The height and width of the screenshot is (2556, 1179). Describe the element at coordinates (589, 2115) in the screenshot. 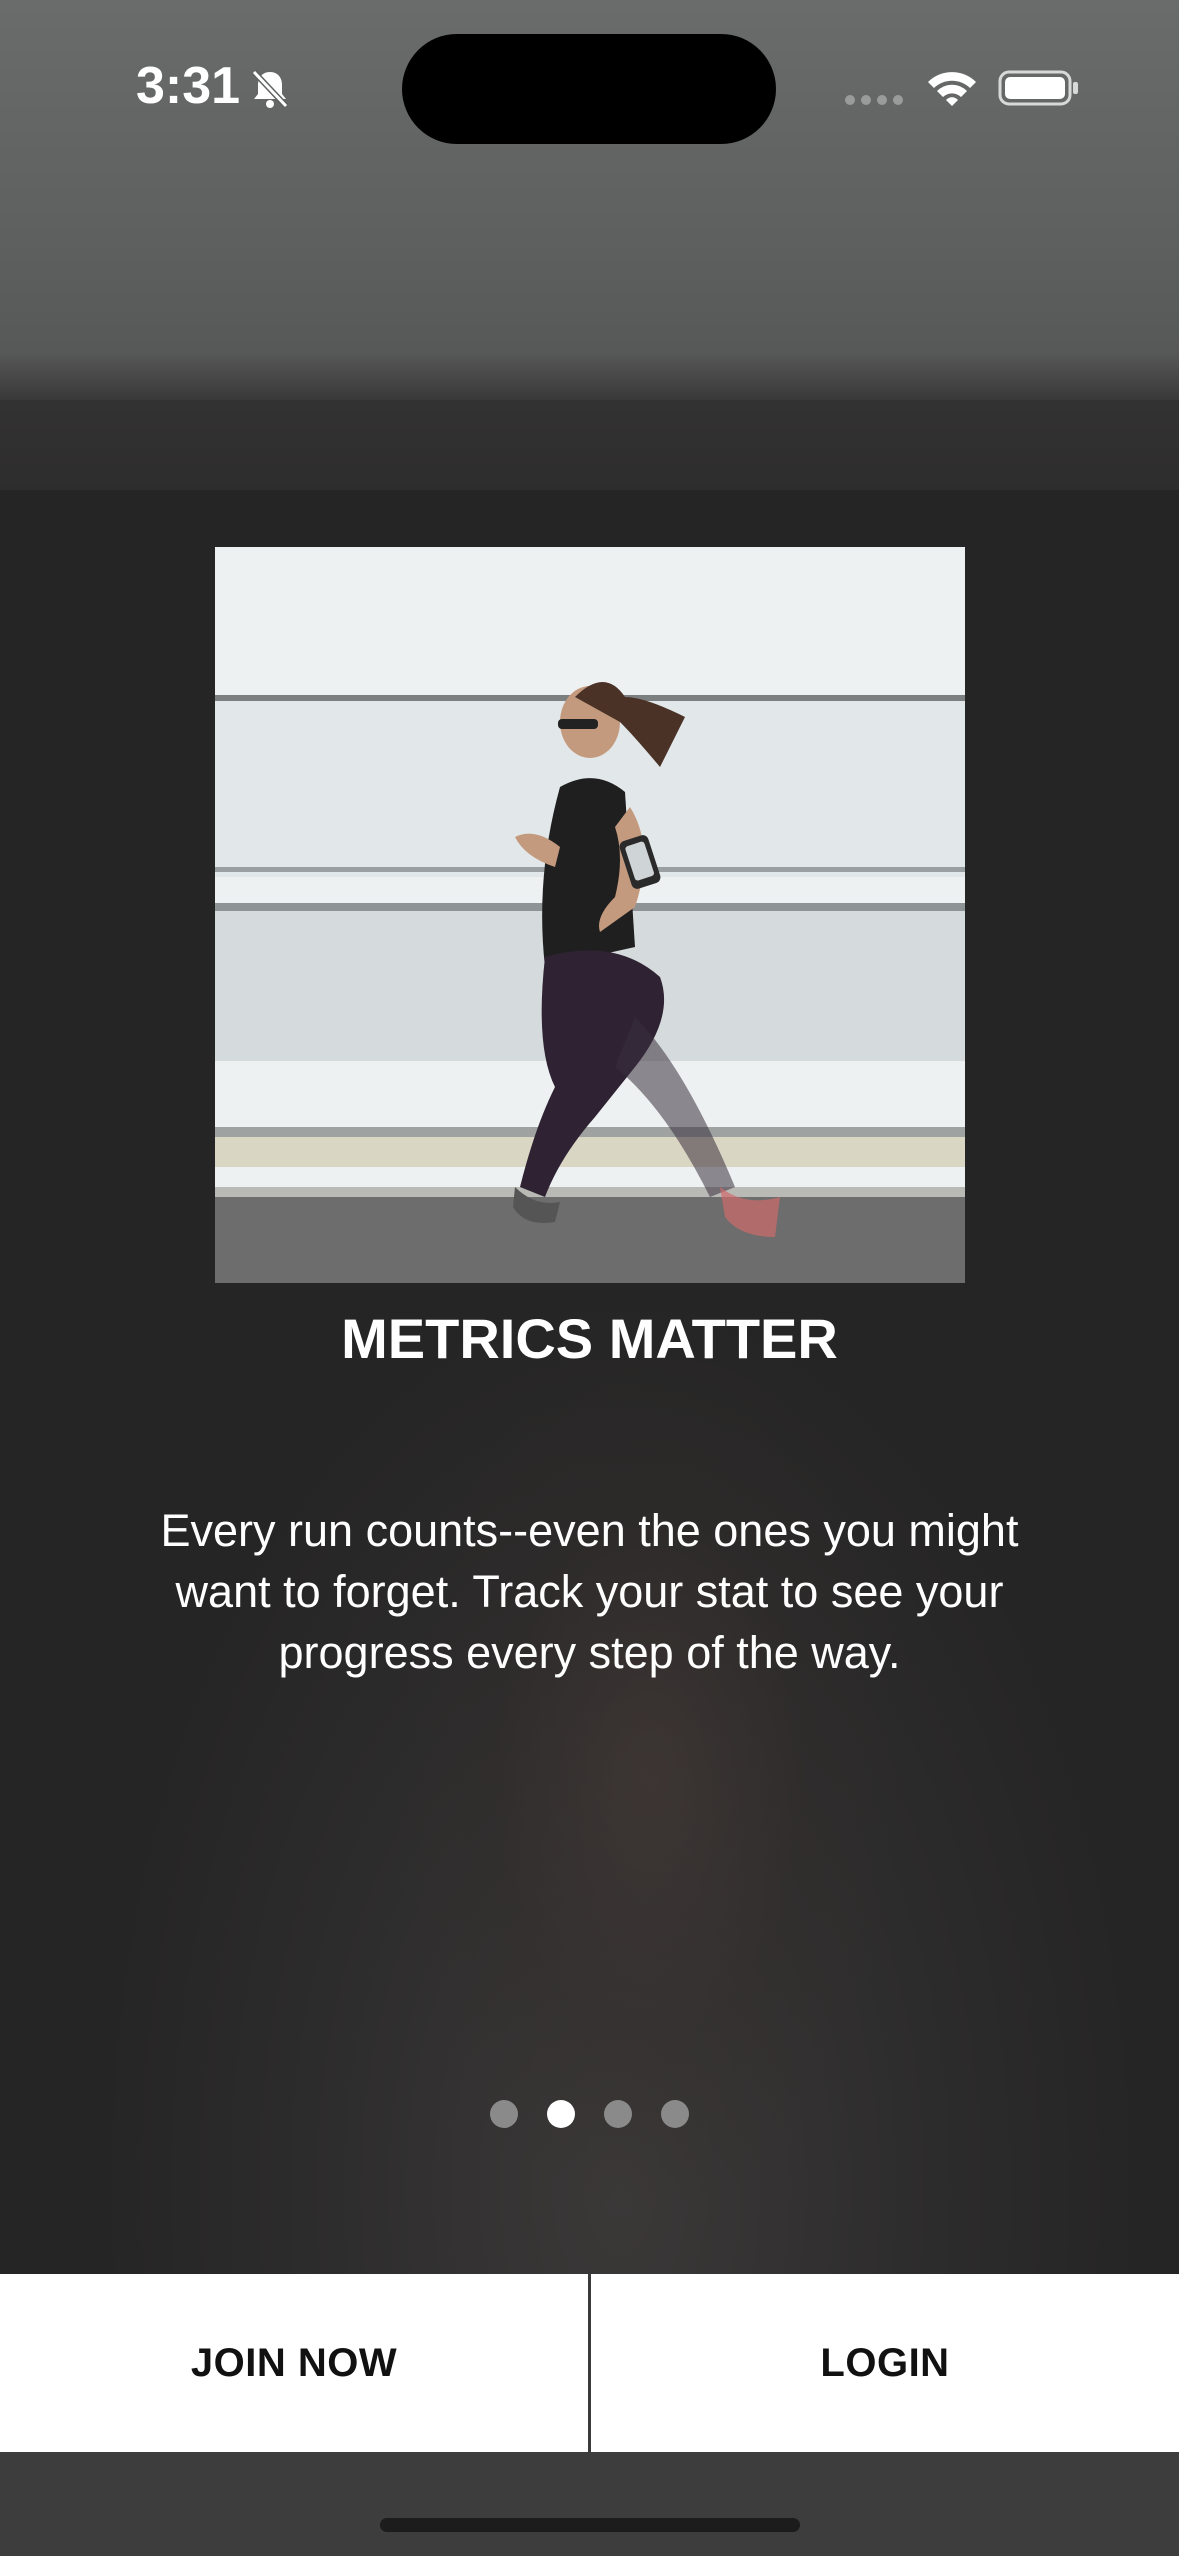

I see `page-indicator` at that location.